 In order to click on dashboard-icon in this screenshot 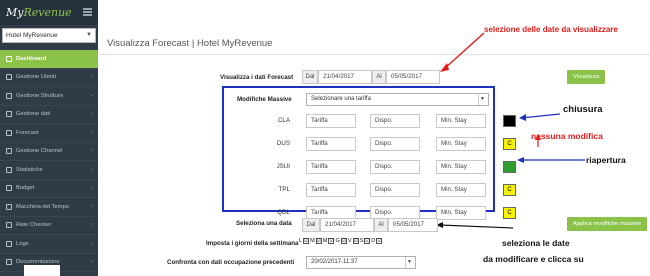, I will do `click(9, 58)`.